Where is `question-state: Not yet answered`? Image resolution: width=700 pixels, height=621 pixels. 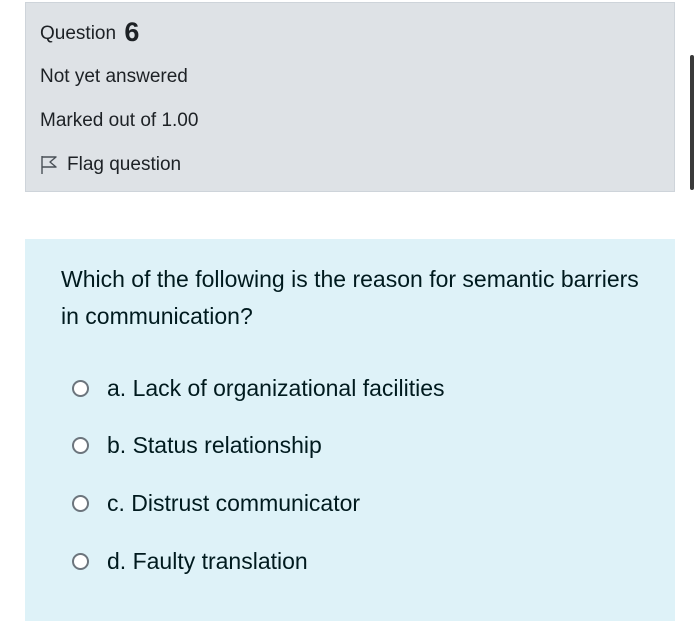 question-state: Not yet answered is located at coordinates (114, 76).